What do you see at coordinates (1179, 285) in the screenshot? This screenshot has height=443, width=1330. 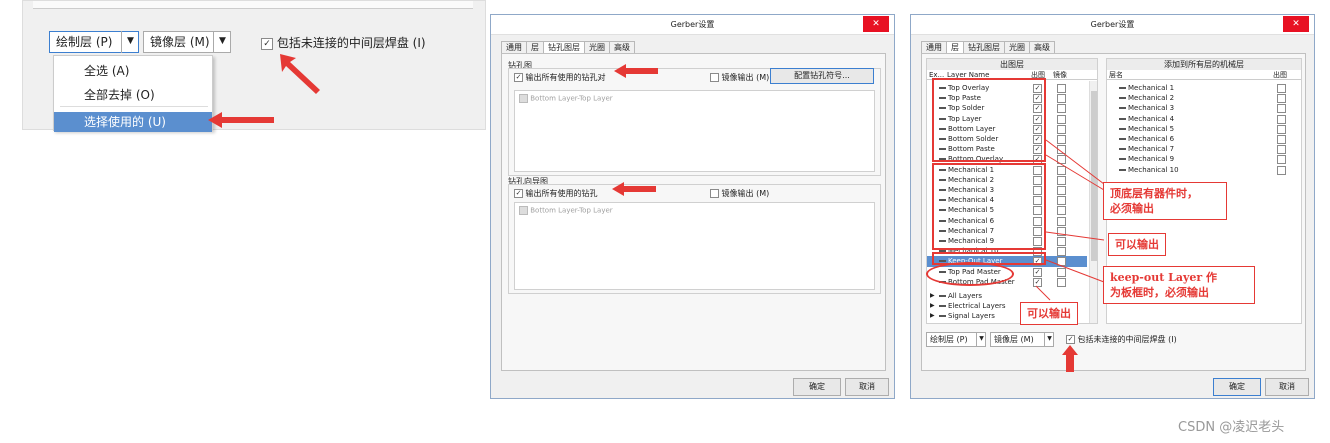 I see `note-keepout: keep-out Layer 作 为板框时，必须输出` at bounding box center [1179, 285].